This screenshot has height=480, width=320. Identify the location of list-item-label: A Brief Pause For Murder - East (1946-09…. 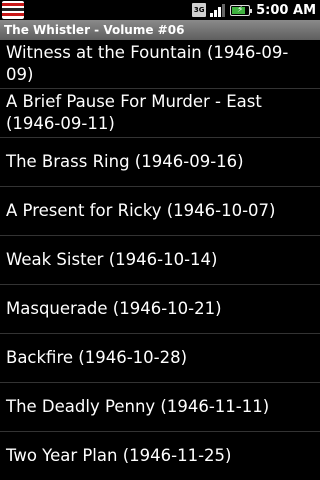
(134, 112).